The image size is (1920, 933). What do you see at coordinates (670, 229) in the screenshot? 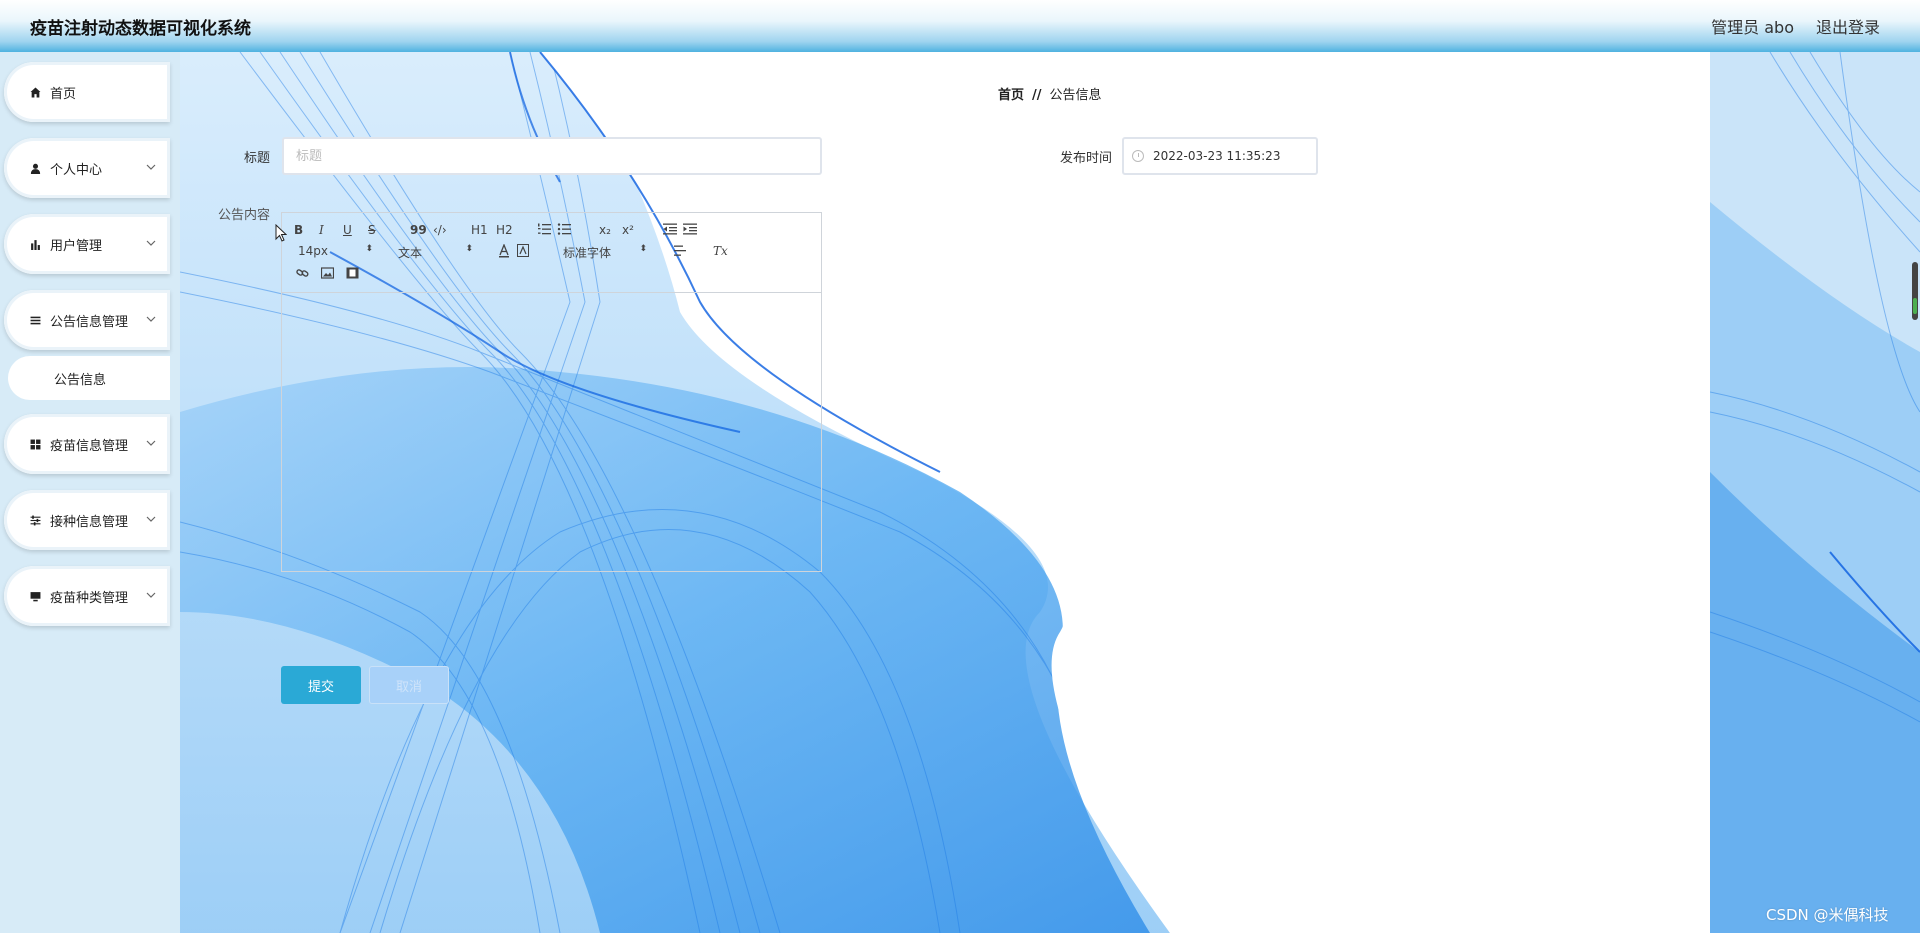
I see `outdent-icon` at bounding box center [670, 229].